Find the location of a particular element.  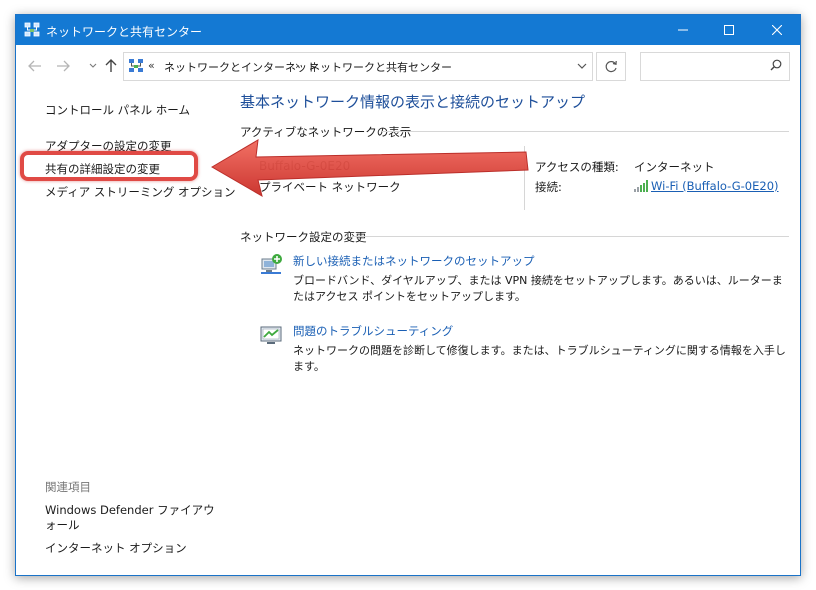

wifi-signal-icon is located at coordinates (641, 187).